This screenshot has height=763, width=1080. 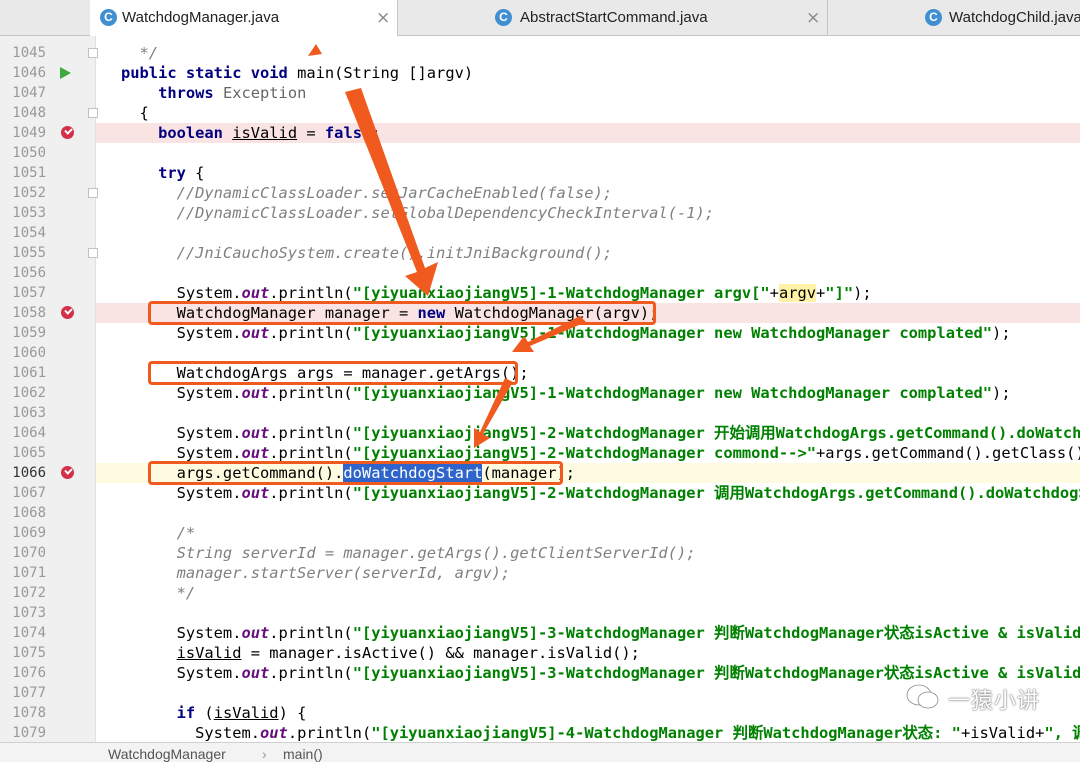 I want to click on line-number: 1073, so click(x=23, y=613).